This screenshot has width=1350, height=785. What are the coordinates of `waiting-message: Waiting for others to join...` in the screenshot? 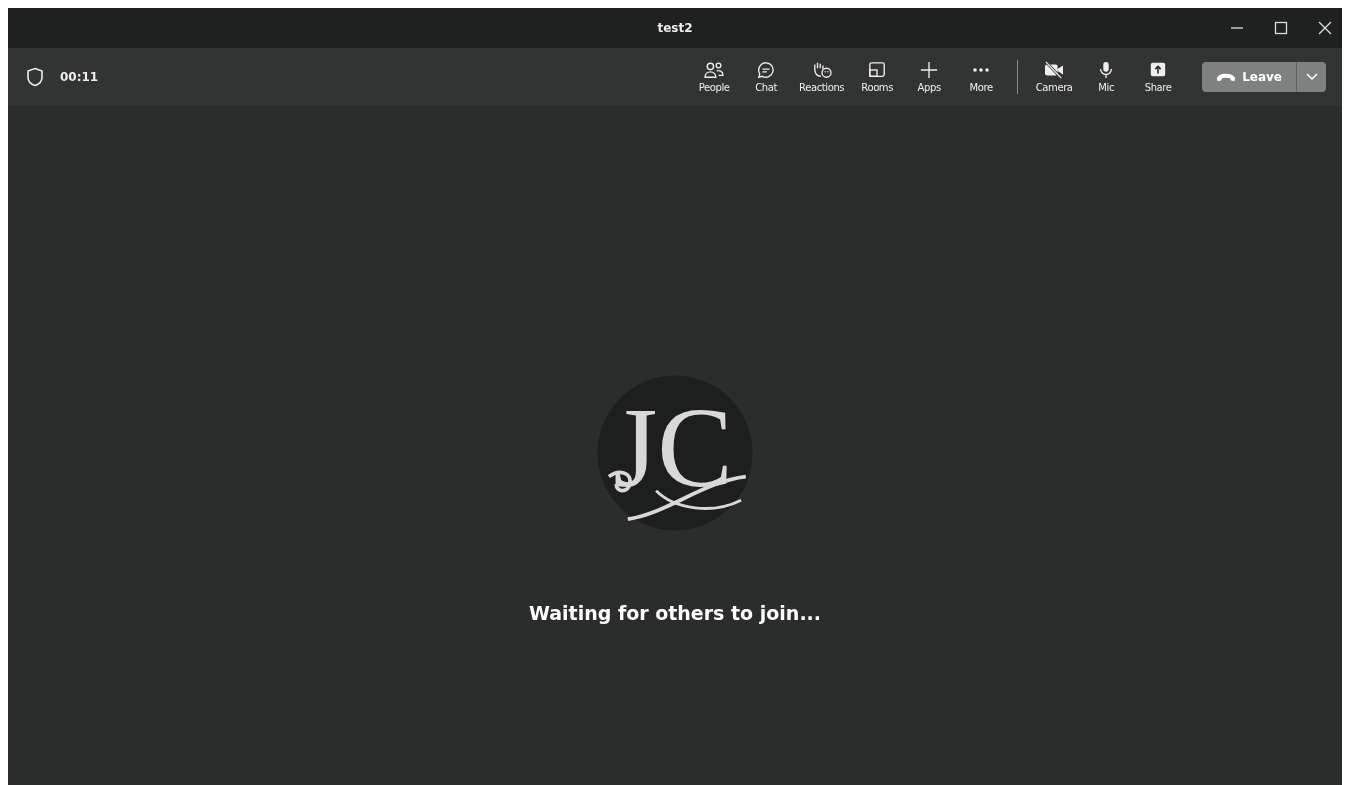 It's located at (675, 613).